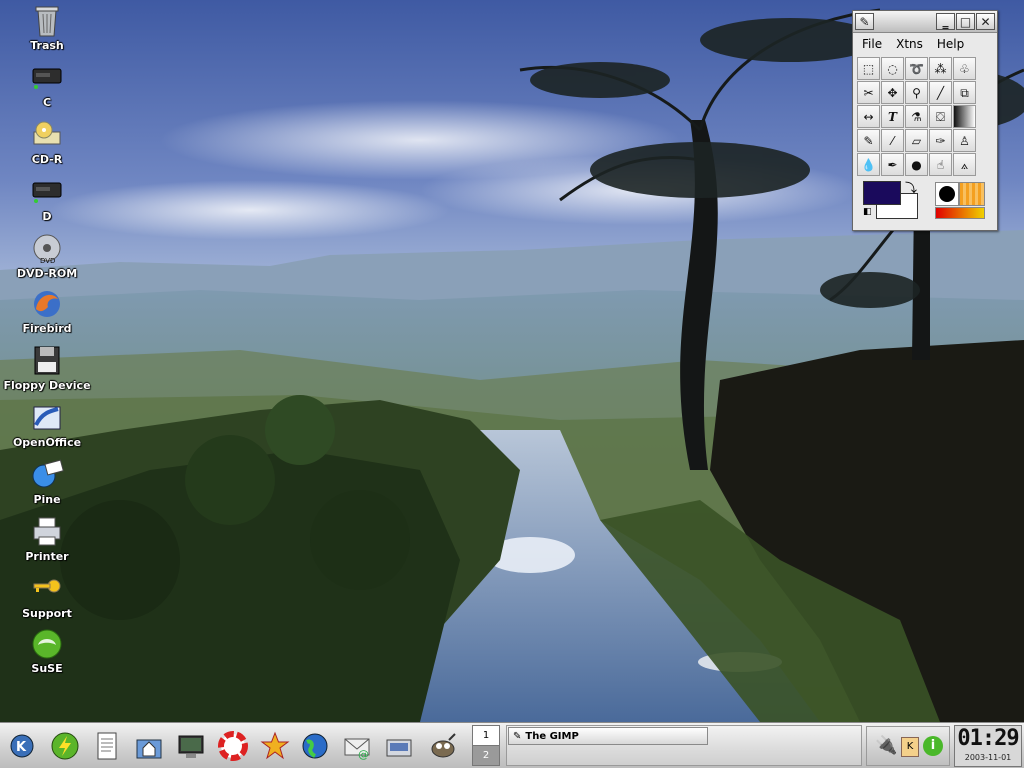 This screenshot has height=768, width=1024. What do you see at coordinates (868, 68) in the screenshot?
I see `rect-select-tool-icon: ⬚` at bounding box center [868, 68].